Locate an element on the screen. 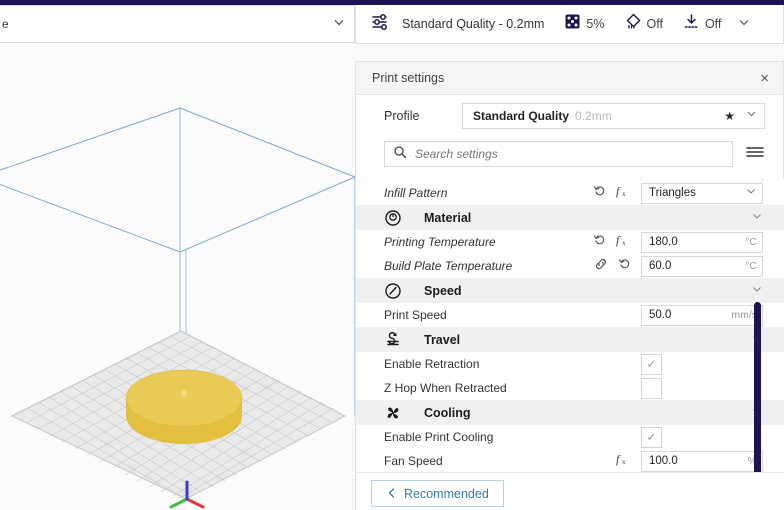 This screenshot has height=510, width=784. summary-infill: 5% is located at coordinates (584, 24).